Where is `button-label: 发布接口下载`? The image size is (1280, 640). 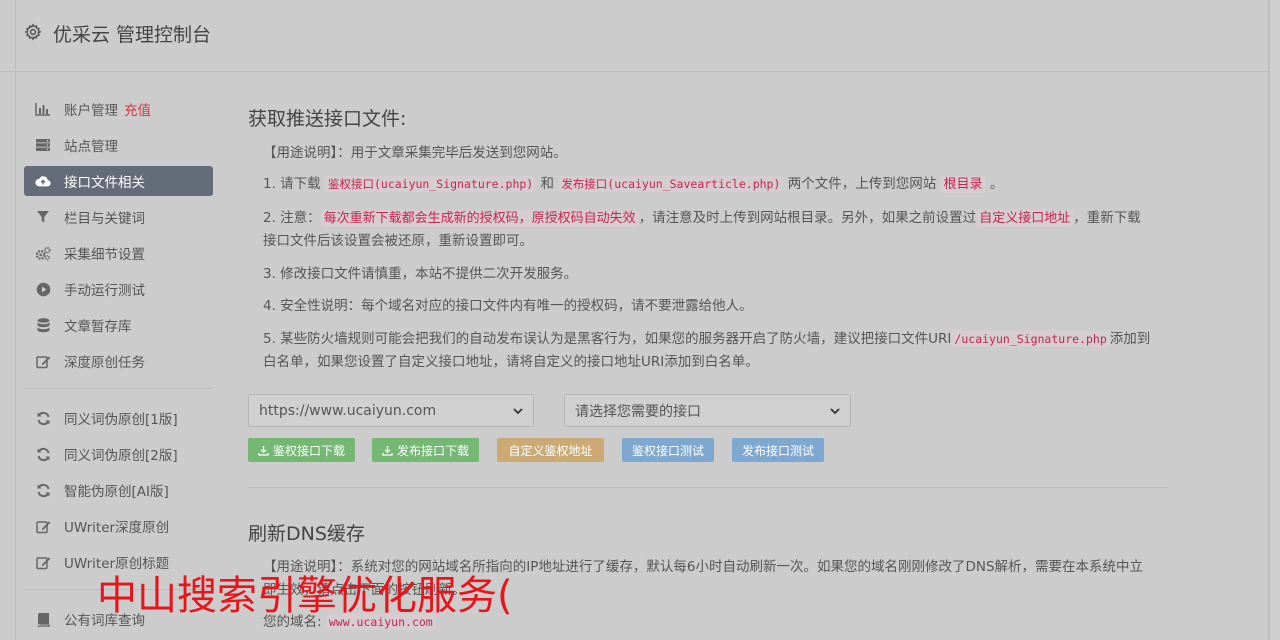
button-label: 发布接口下载 is located at coordinates (433, 450).